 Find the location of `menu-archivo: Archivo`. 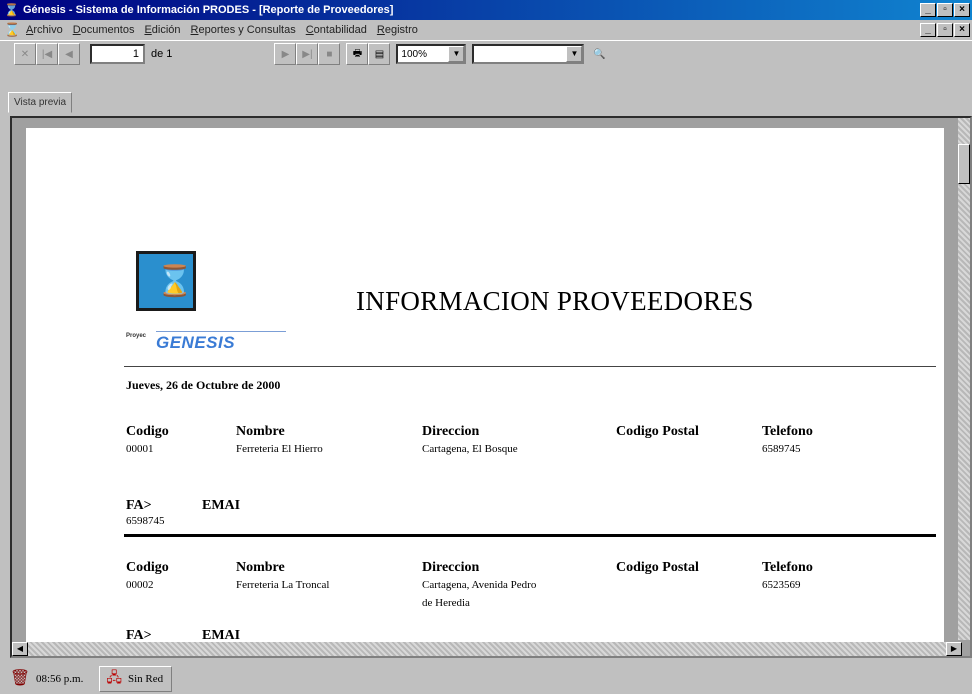

menu-archivo: Archivo is located at coordinates (44, 30).